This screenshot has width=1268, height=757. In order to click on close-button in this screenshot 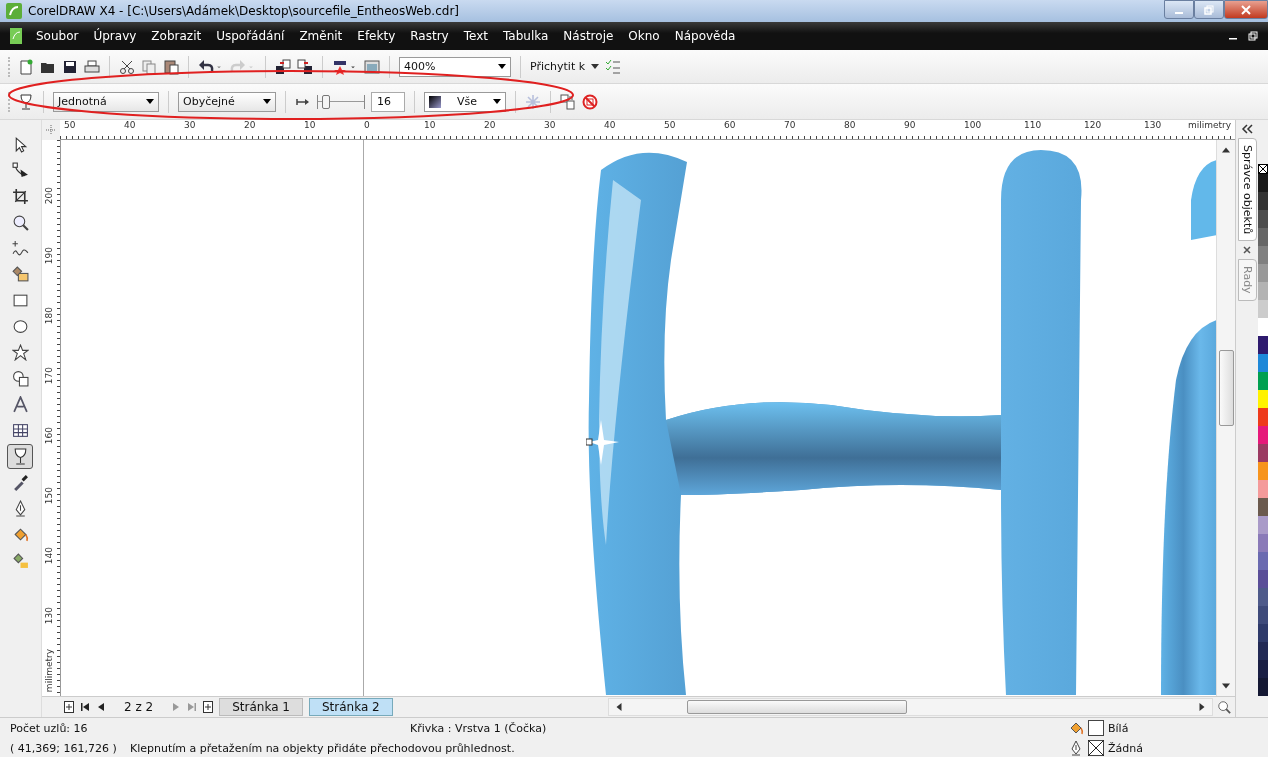, I will do `click(1246, 9)`.